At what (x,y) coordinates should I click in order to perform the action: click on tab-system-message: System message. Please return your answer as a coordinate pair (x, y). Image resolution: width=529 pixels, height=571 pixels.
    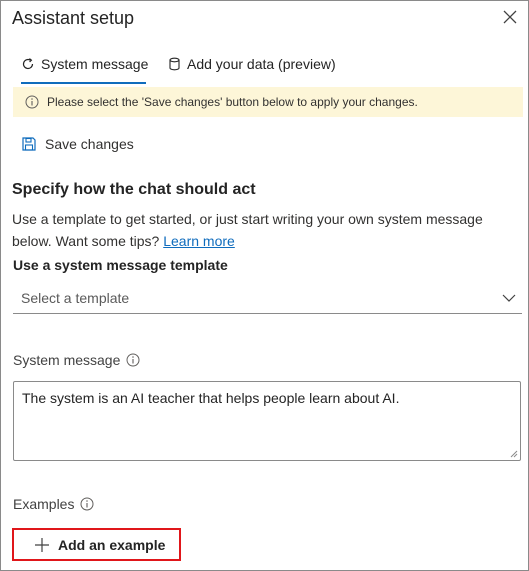
    Looking at the image, I should click on (85, 70).